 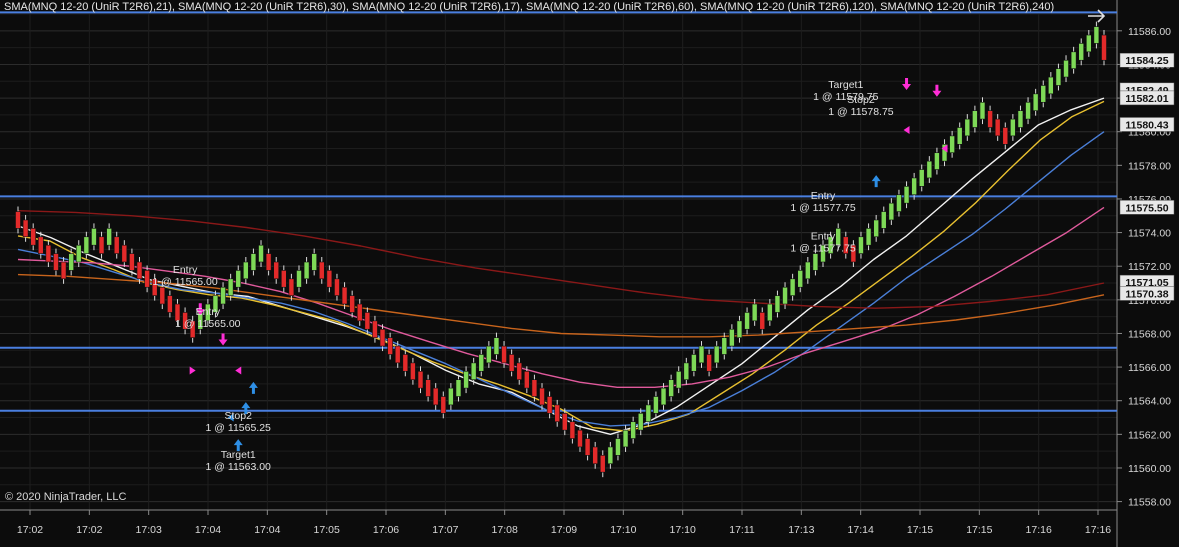 What do you see at coordinates (742, 530) in the screenshot?
I see `x-tick-label: 17:11` at bounding box center [742, 530].